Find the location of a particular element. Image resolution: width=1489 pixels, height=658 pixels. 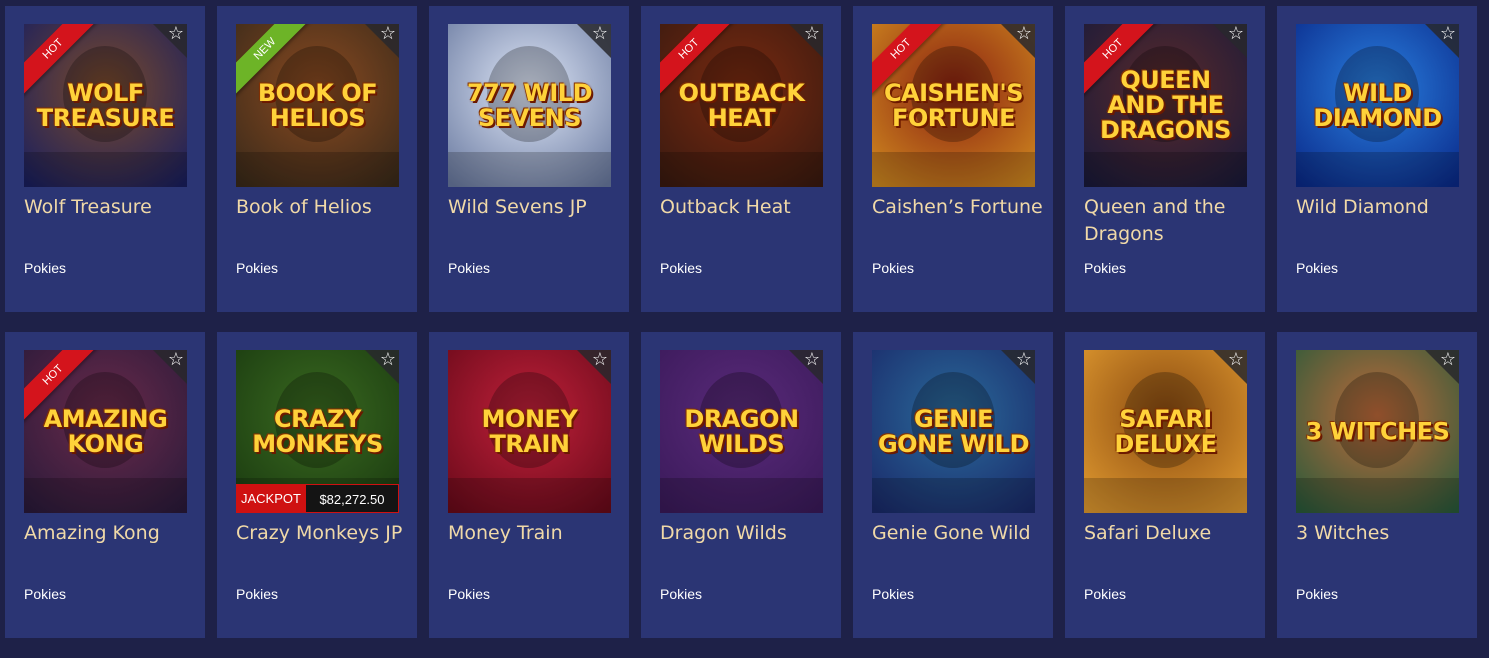

game-thumbnail: SAFARI DELUXE ☆ is located at coordinates (1165, 431).